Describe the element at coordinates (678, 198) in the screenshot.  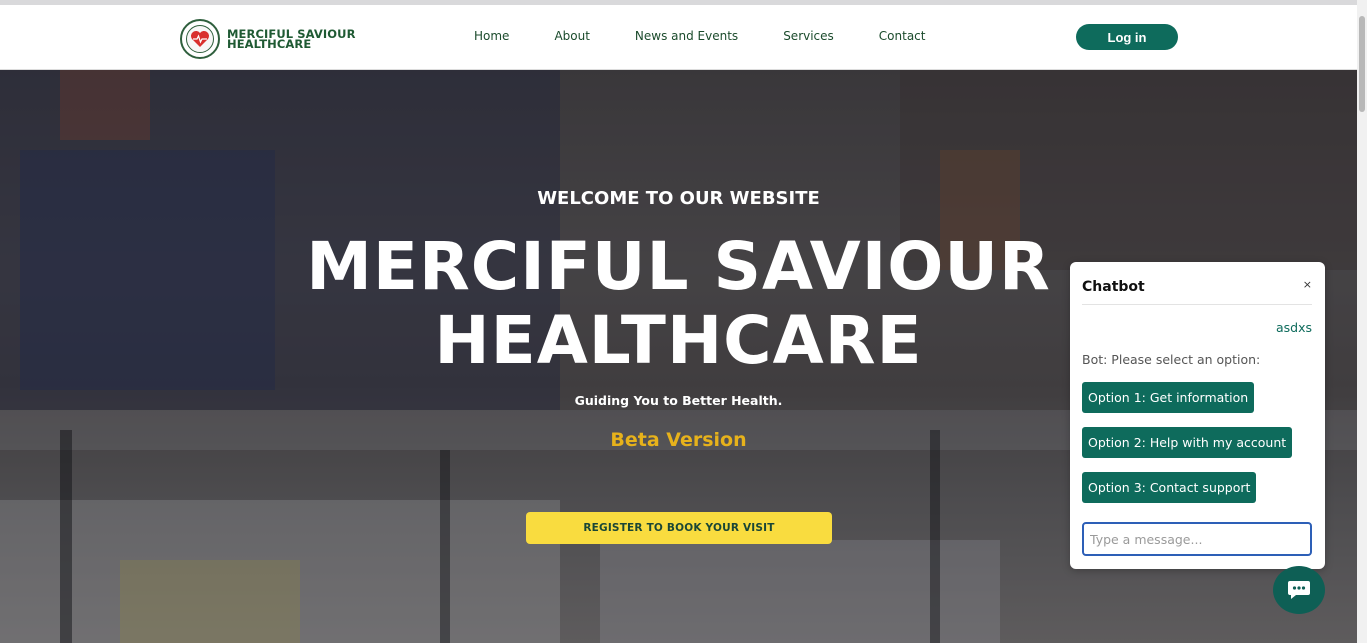
I see `welcome-heading: WELCOME TO OUR WEBSITE` at that location.